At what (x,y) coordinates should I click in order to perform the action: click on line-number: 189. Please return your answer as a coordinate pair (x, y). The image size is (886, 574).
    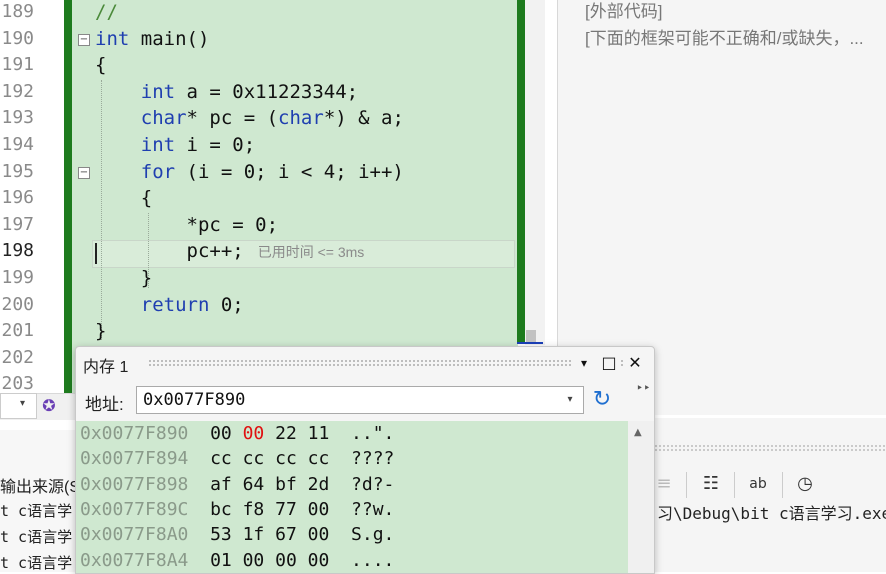
    Looking at the image, I should click on (17, 11).